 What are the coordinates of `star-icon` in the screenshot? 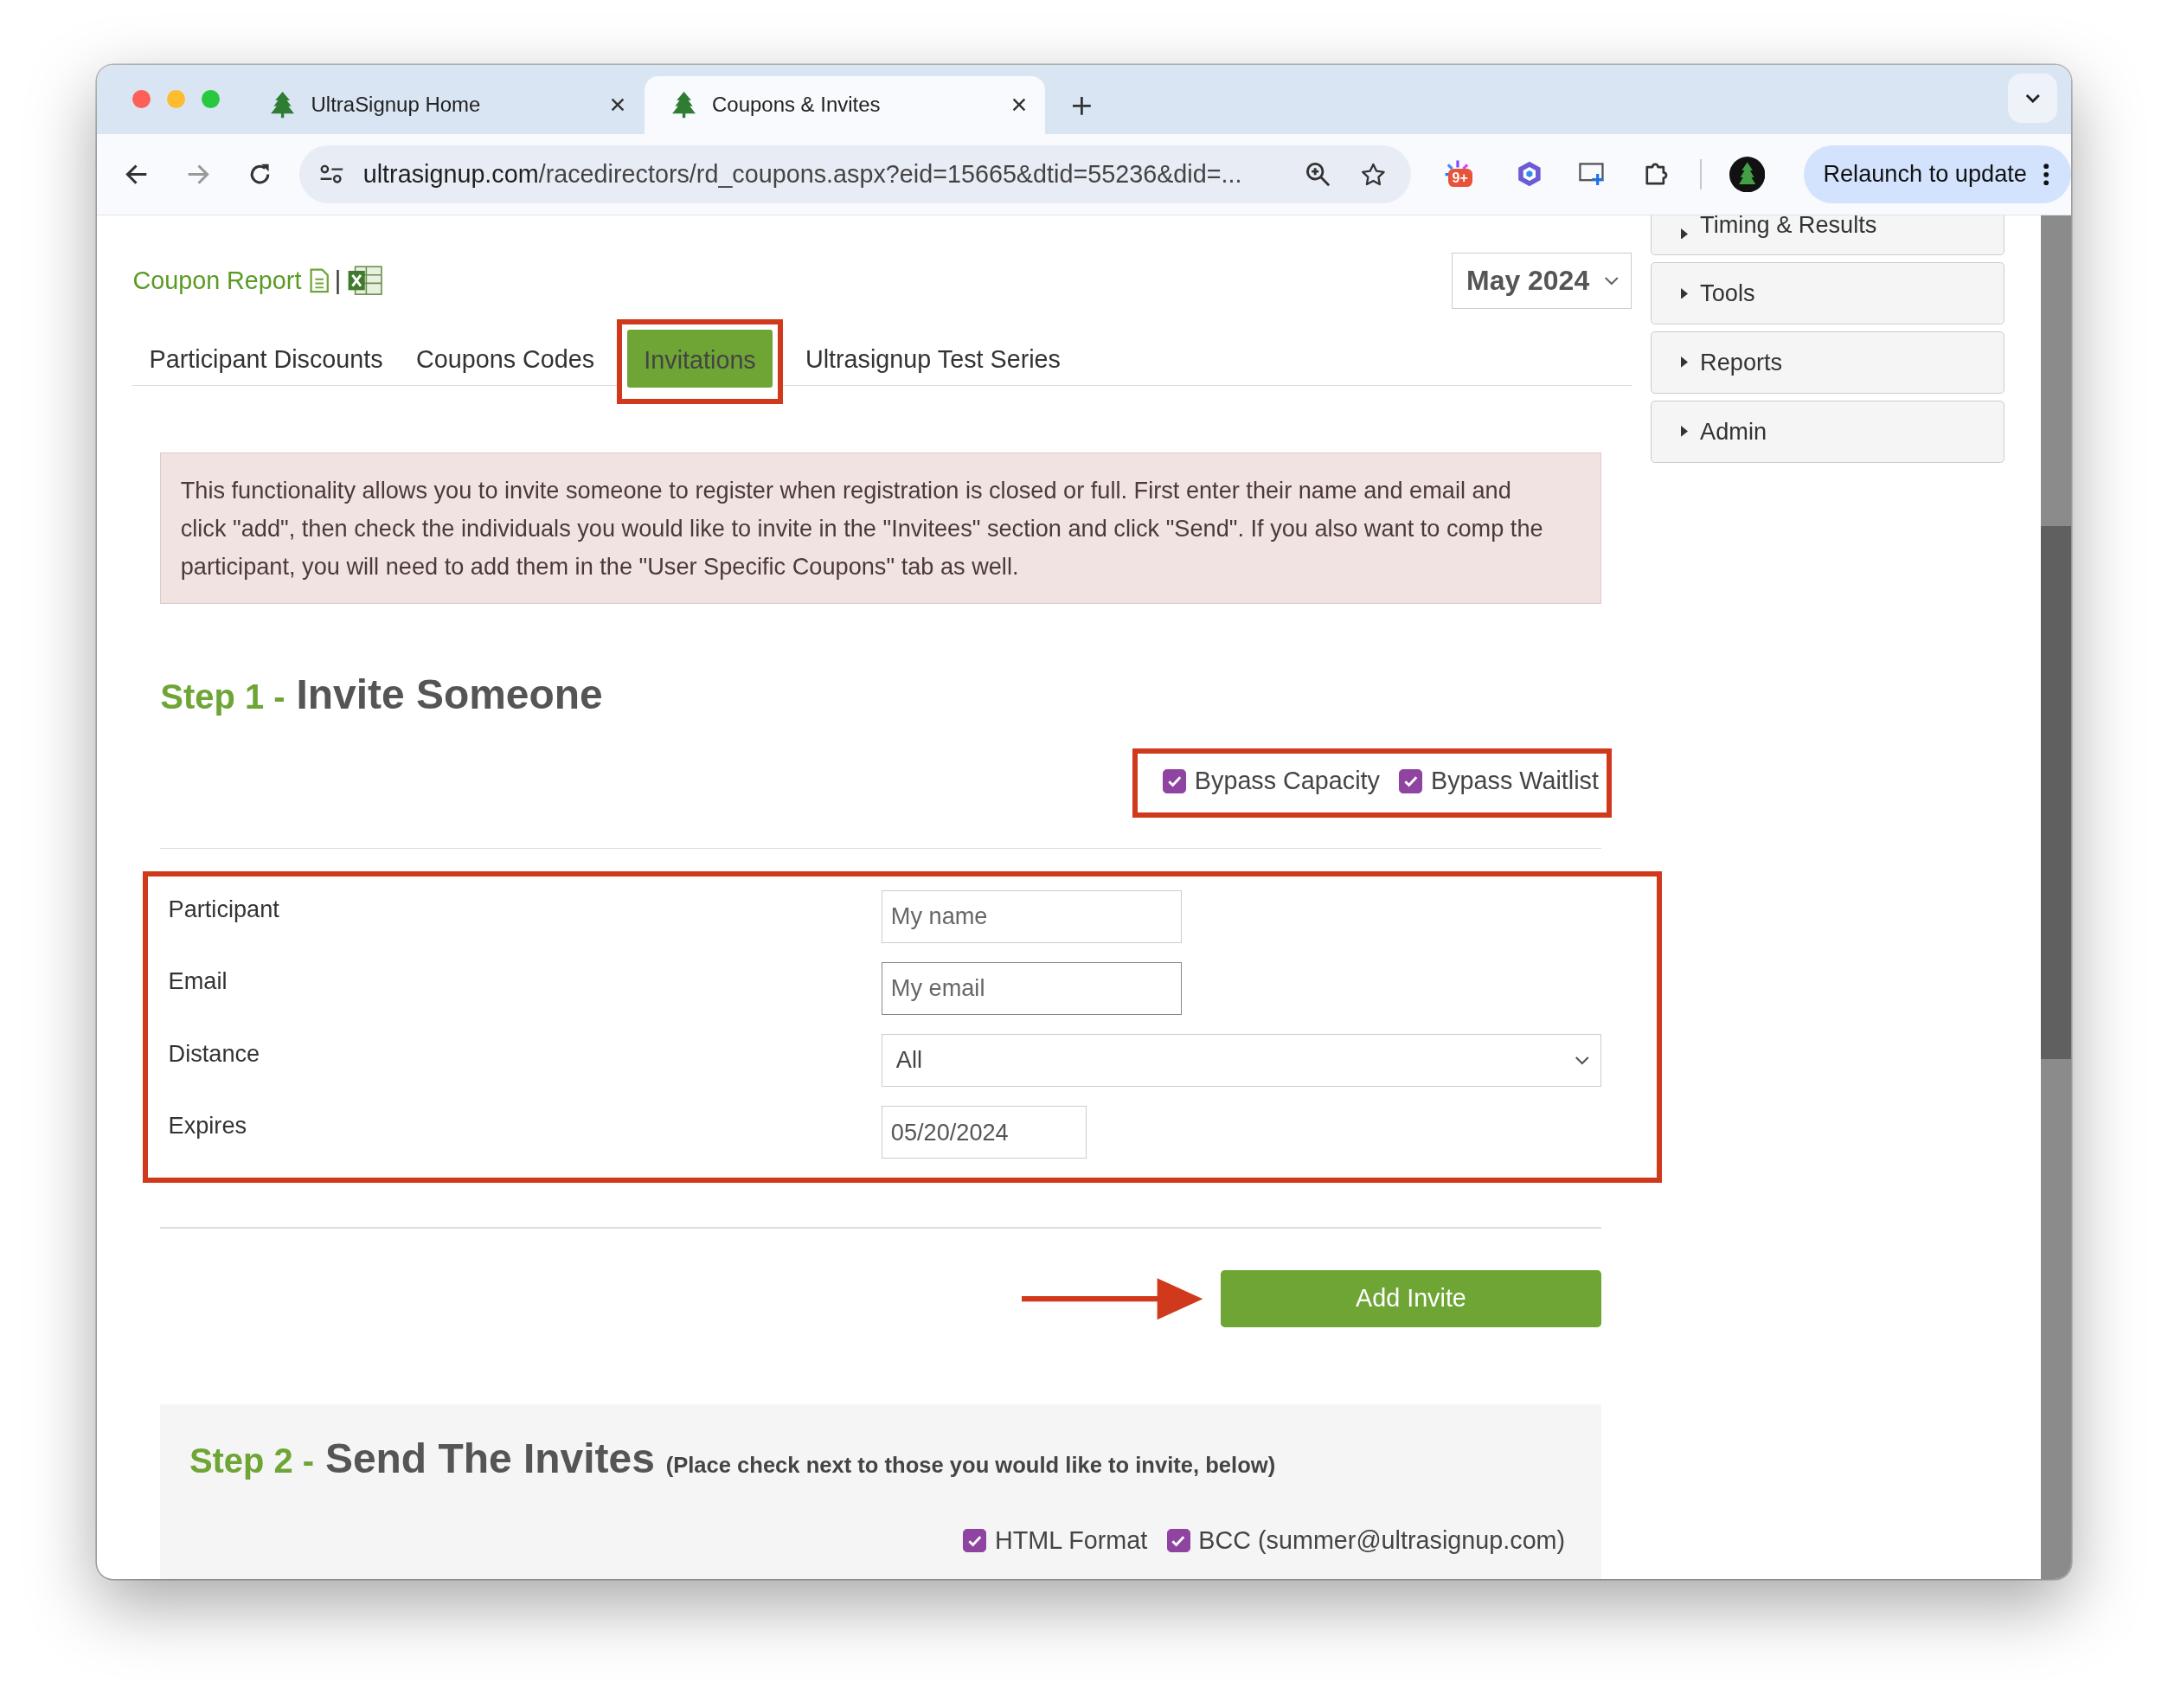 It's located at (1373, 174).